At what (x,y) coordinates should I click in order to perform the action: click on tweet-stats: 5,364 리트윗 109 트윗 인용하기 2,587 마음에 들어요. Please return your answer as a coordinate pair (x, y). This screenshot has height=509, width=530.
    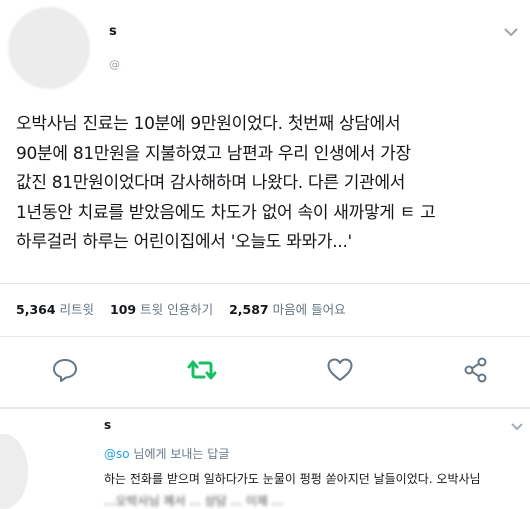
    Looking at the image, I should click on (181, 308).